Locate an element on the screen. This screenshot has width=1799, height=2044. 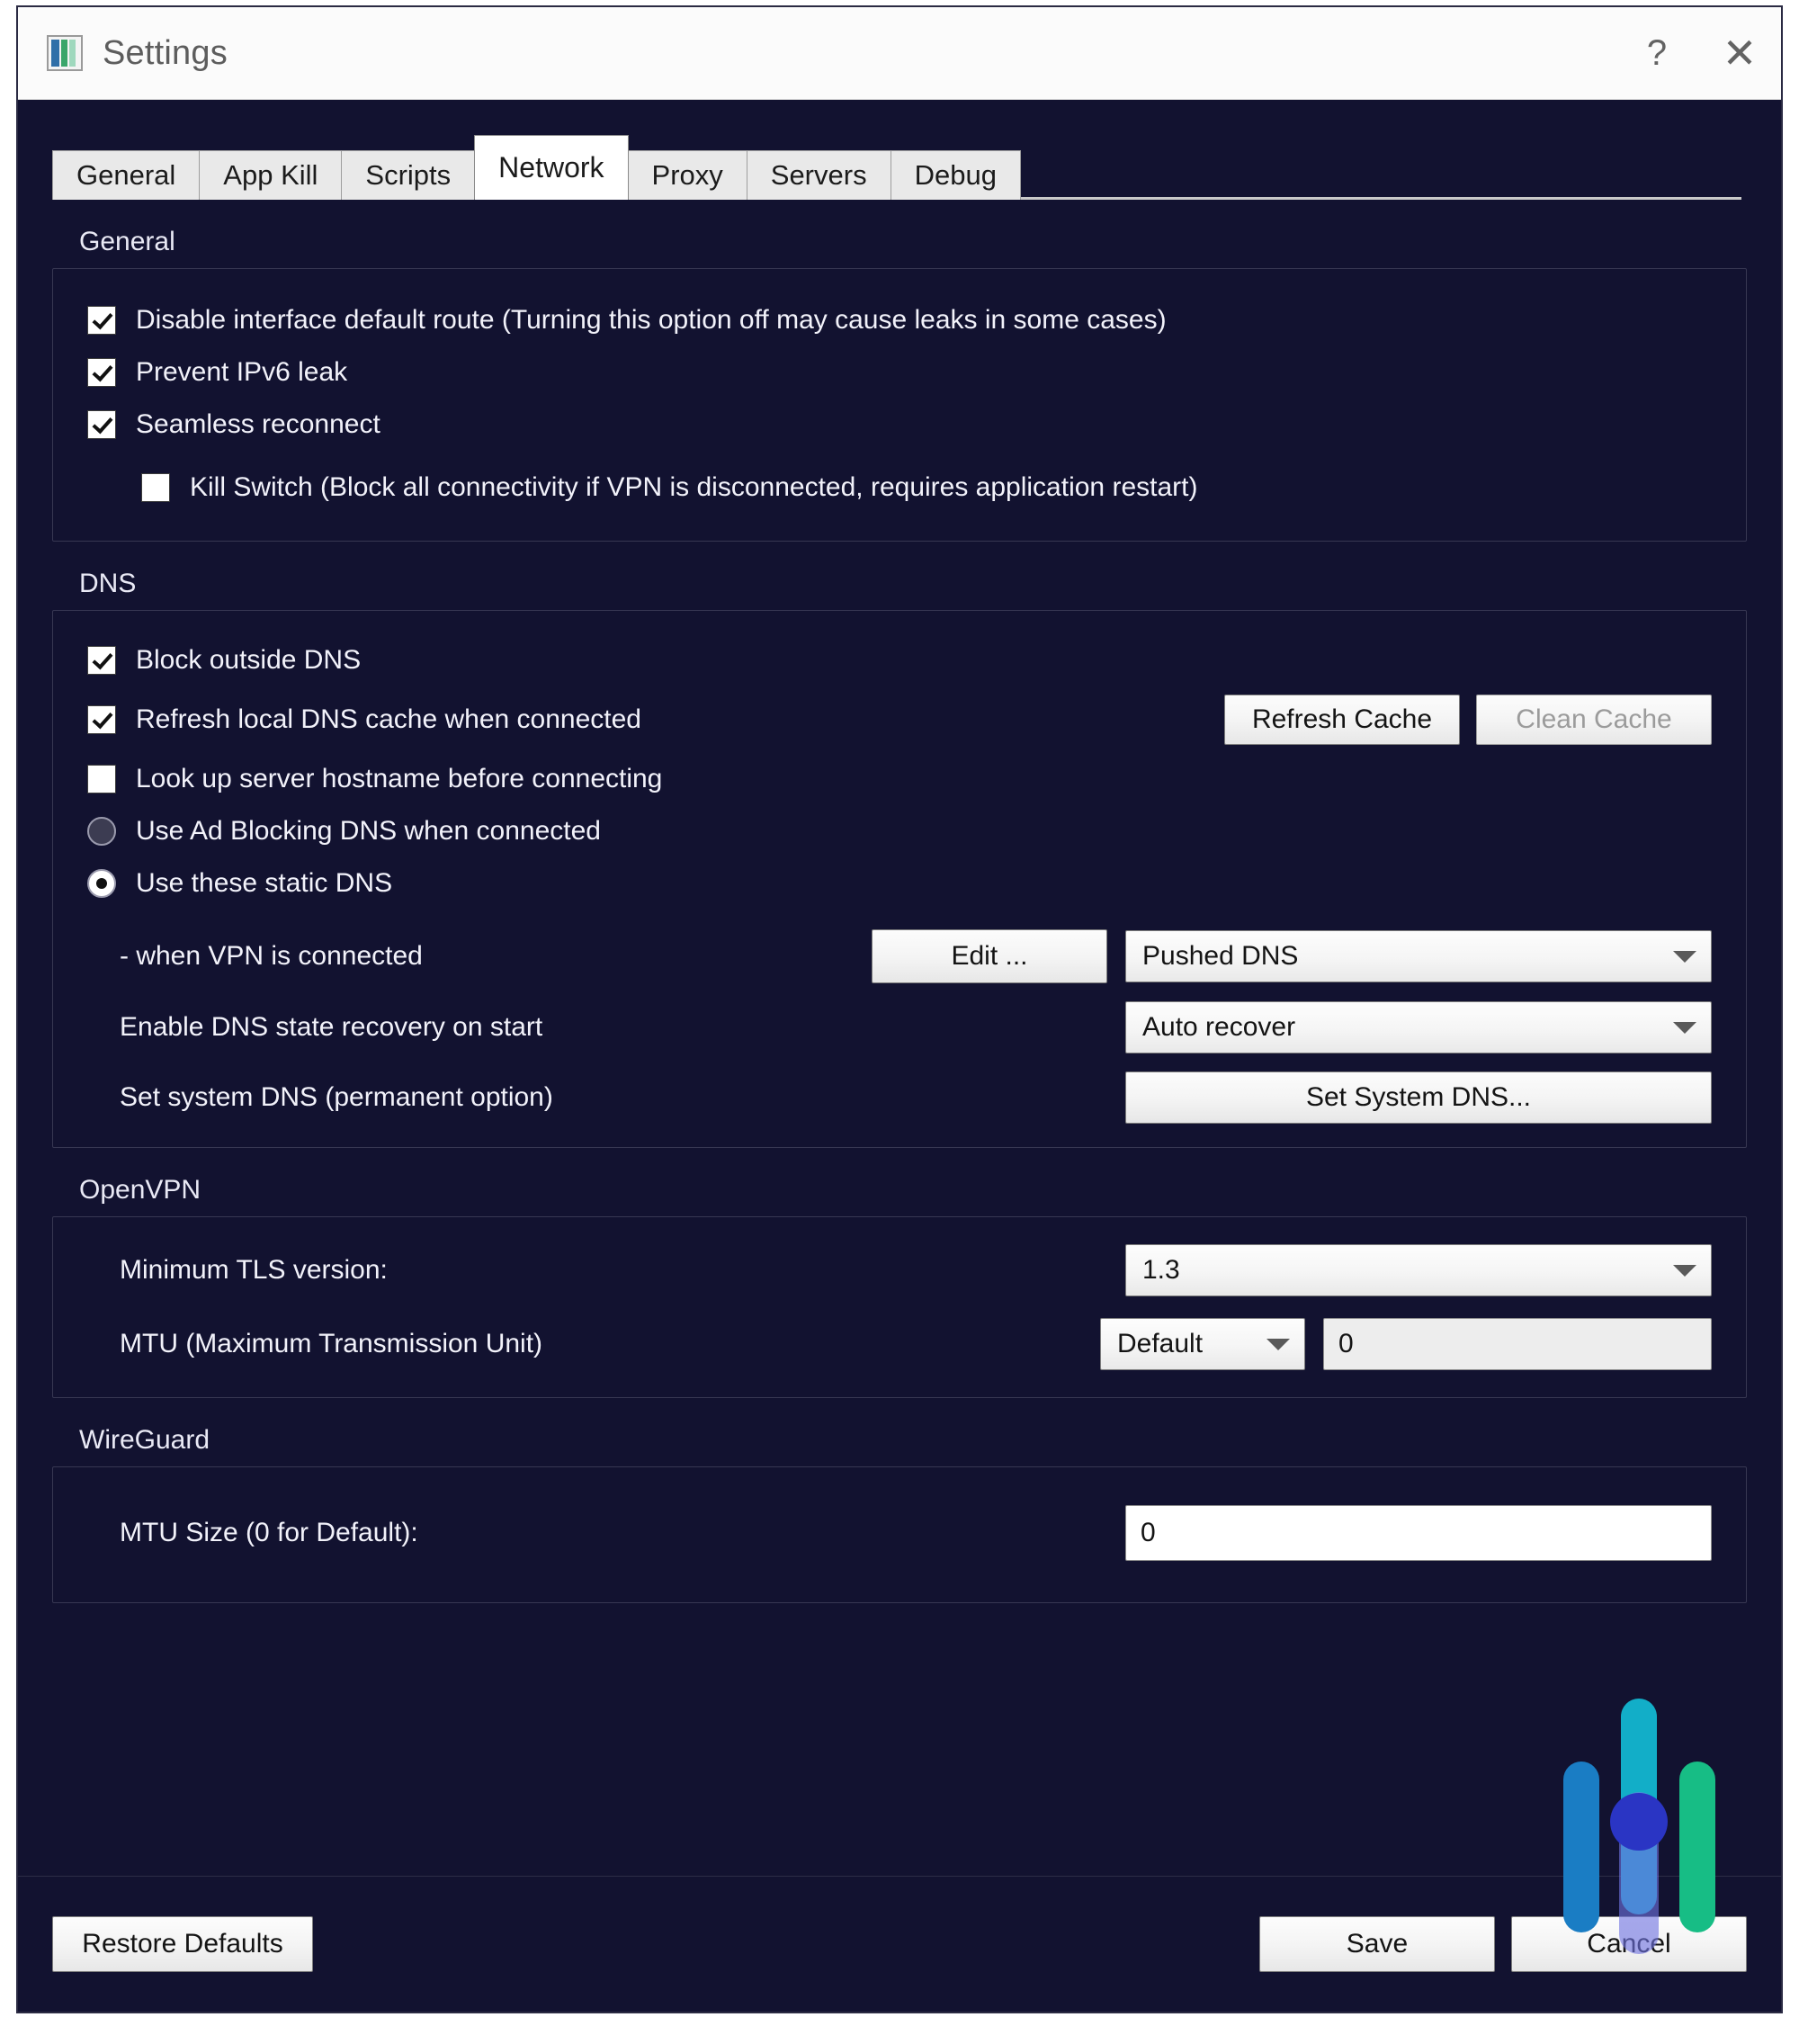
pushed-dns-value: Pushed DNS is located at coordinates (1220, 956).